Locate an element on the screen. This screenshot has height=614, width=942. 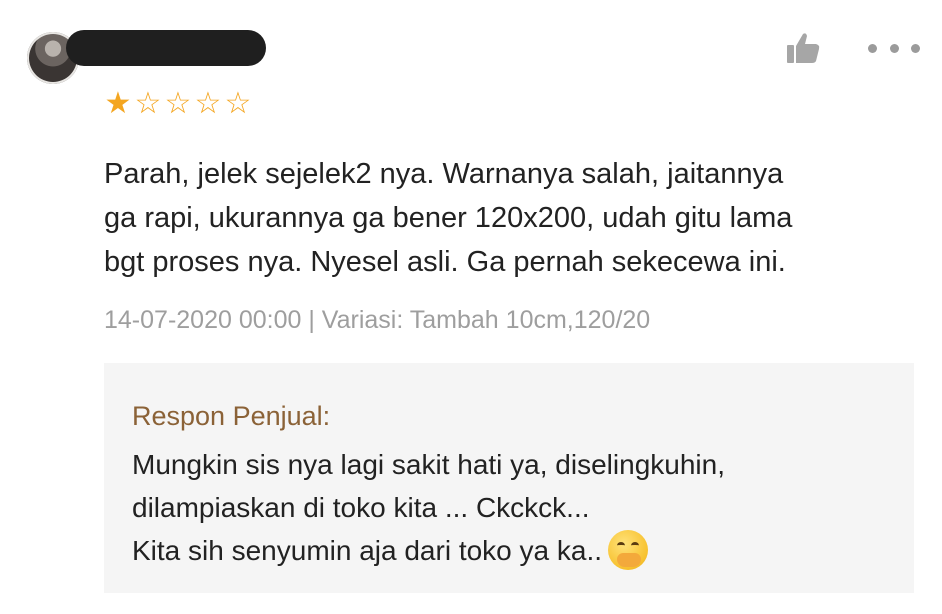
seller-response-line-last: Kita sih senyumin aja dari toko ya ka.. is located at coordinates (517, 551).